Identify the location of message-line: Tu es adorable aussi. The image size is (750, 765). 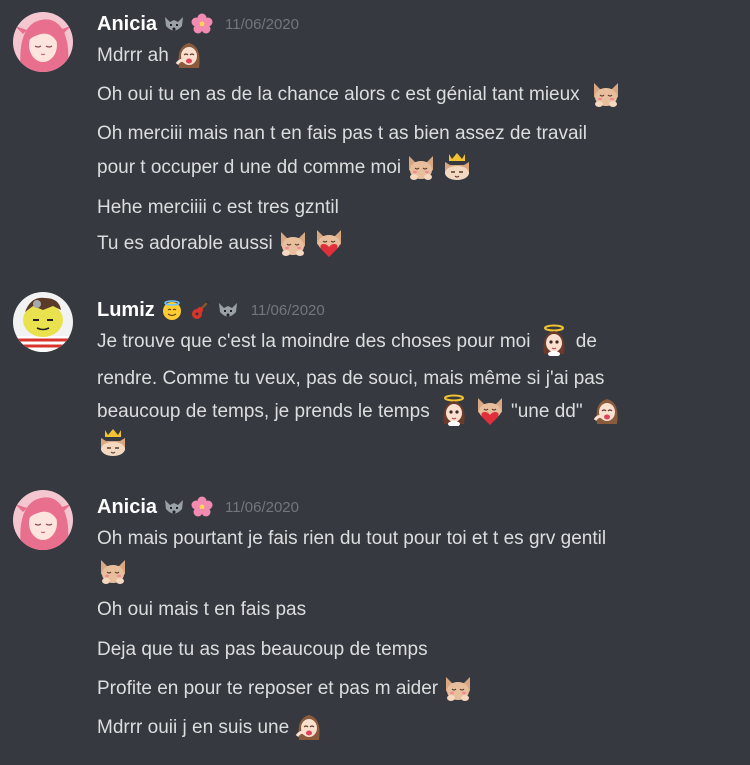
(221, 244).